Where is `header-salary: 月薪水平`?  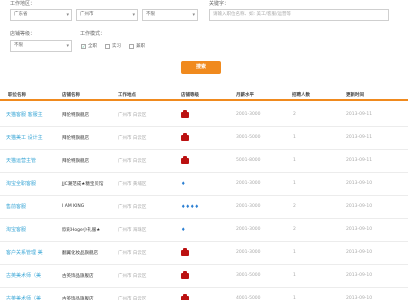 header-salary: 月薪水平 is located at coordinates (245, 95).